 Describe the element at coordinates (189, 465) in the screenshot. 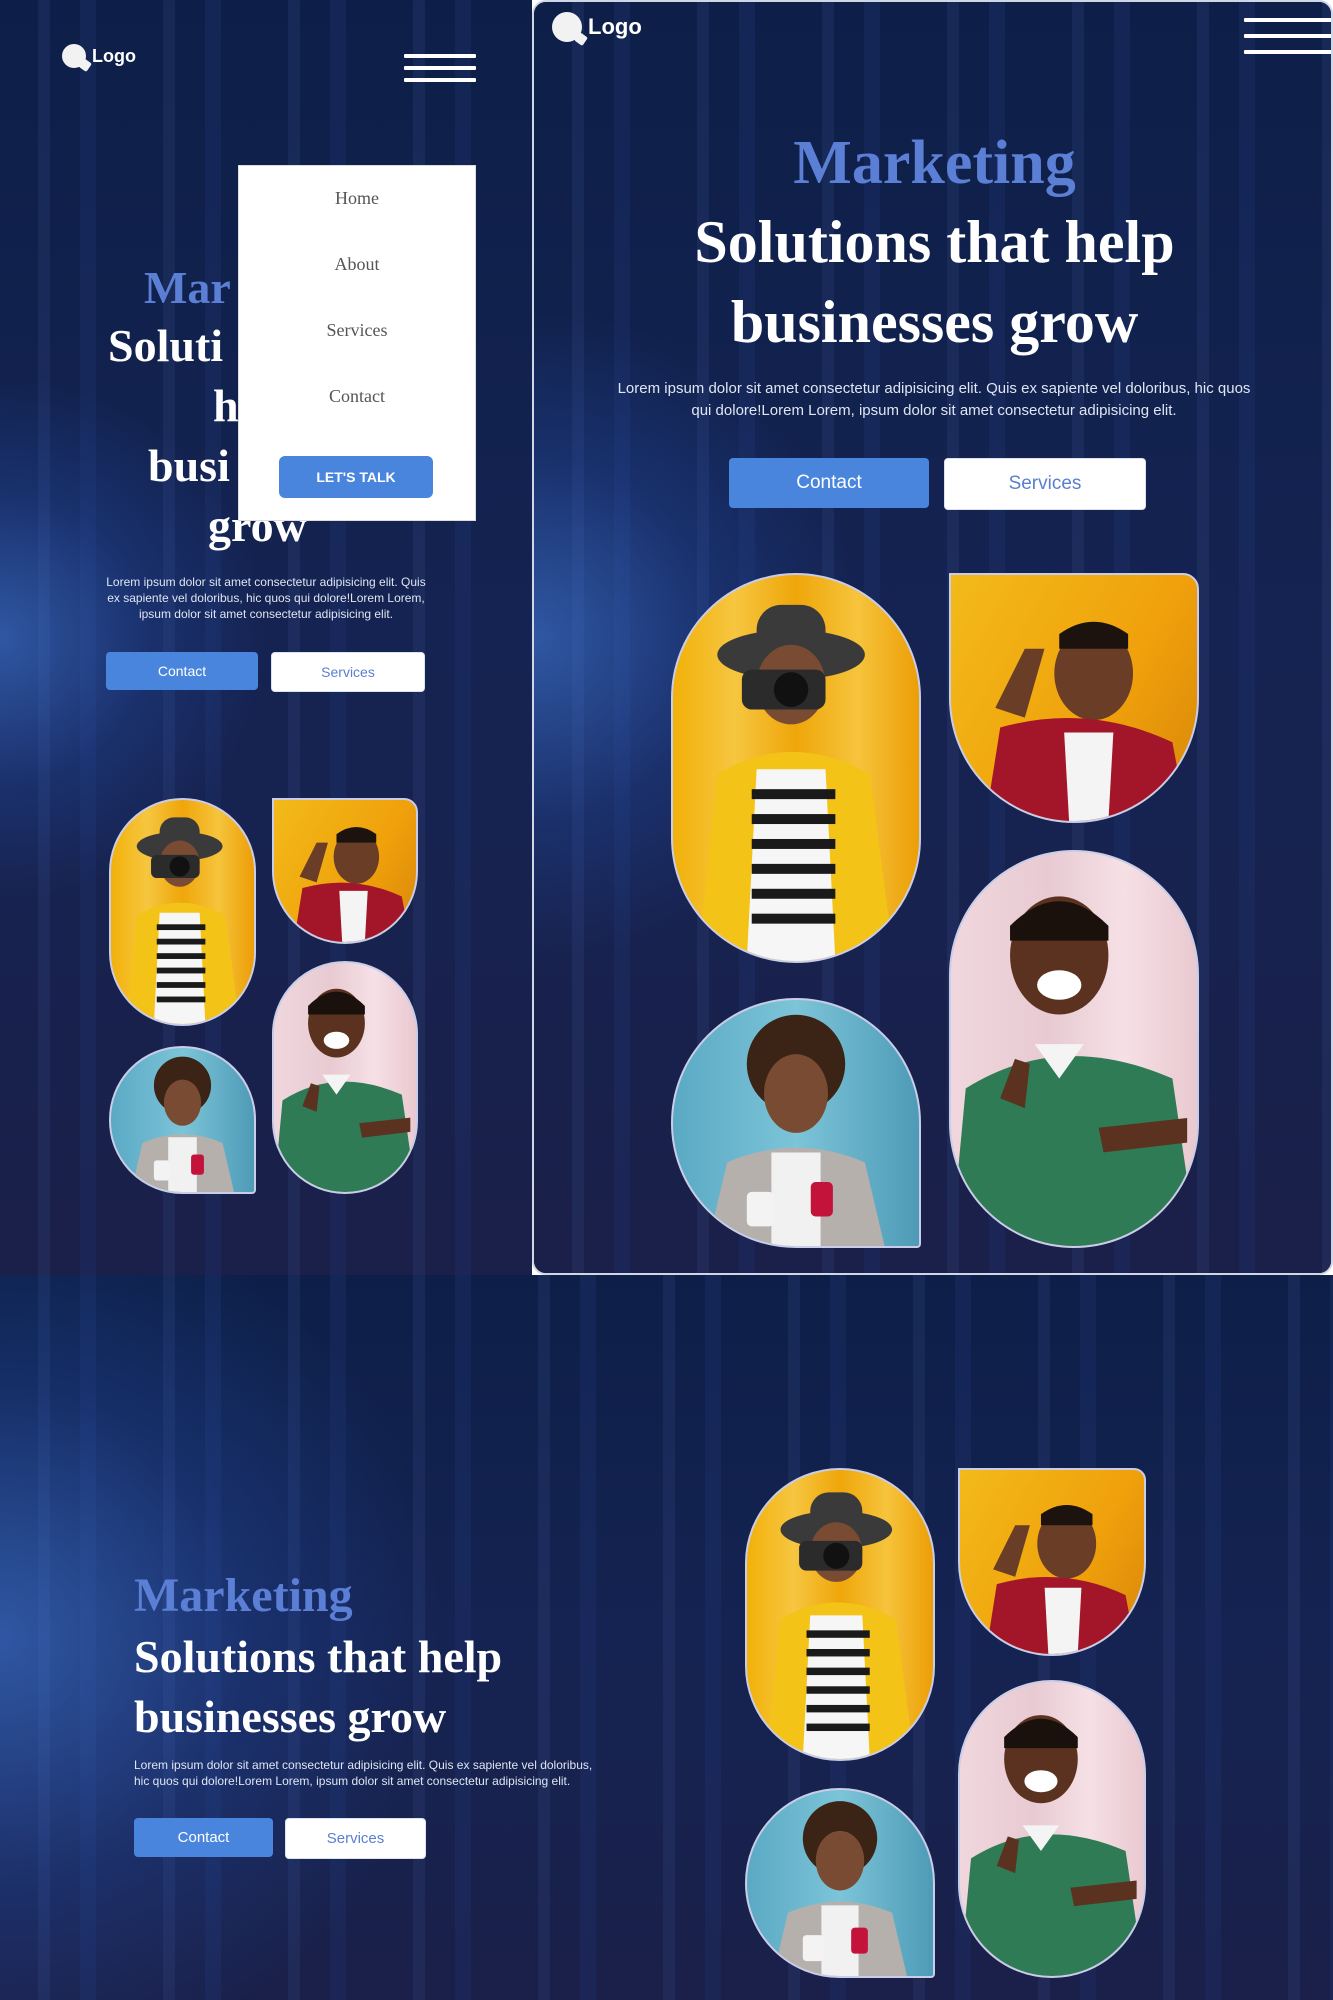

I see `hero-line-3: busi` at that location.